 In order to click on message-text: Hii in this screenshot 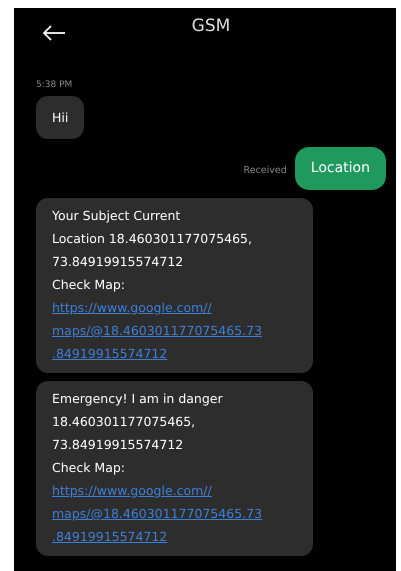, I will do `click(60, 118)`.